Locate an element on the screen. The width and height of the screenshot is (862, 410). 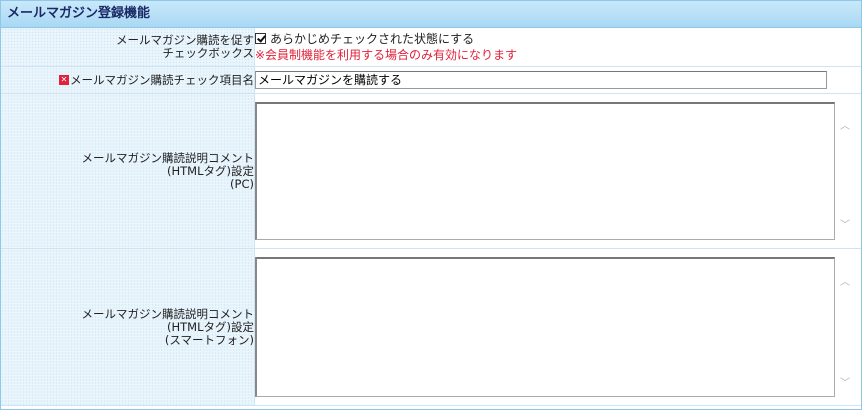
row-label-comment-sp: メールマガジン購読説明コメント (HTMLタグ)設定 (スマートフォン) is located at coordinates (128, 327).